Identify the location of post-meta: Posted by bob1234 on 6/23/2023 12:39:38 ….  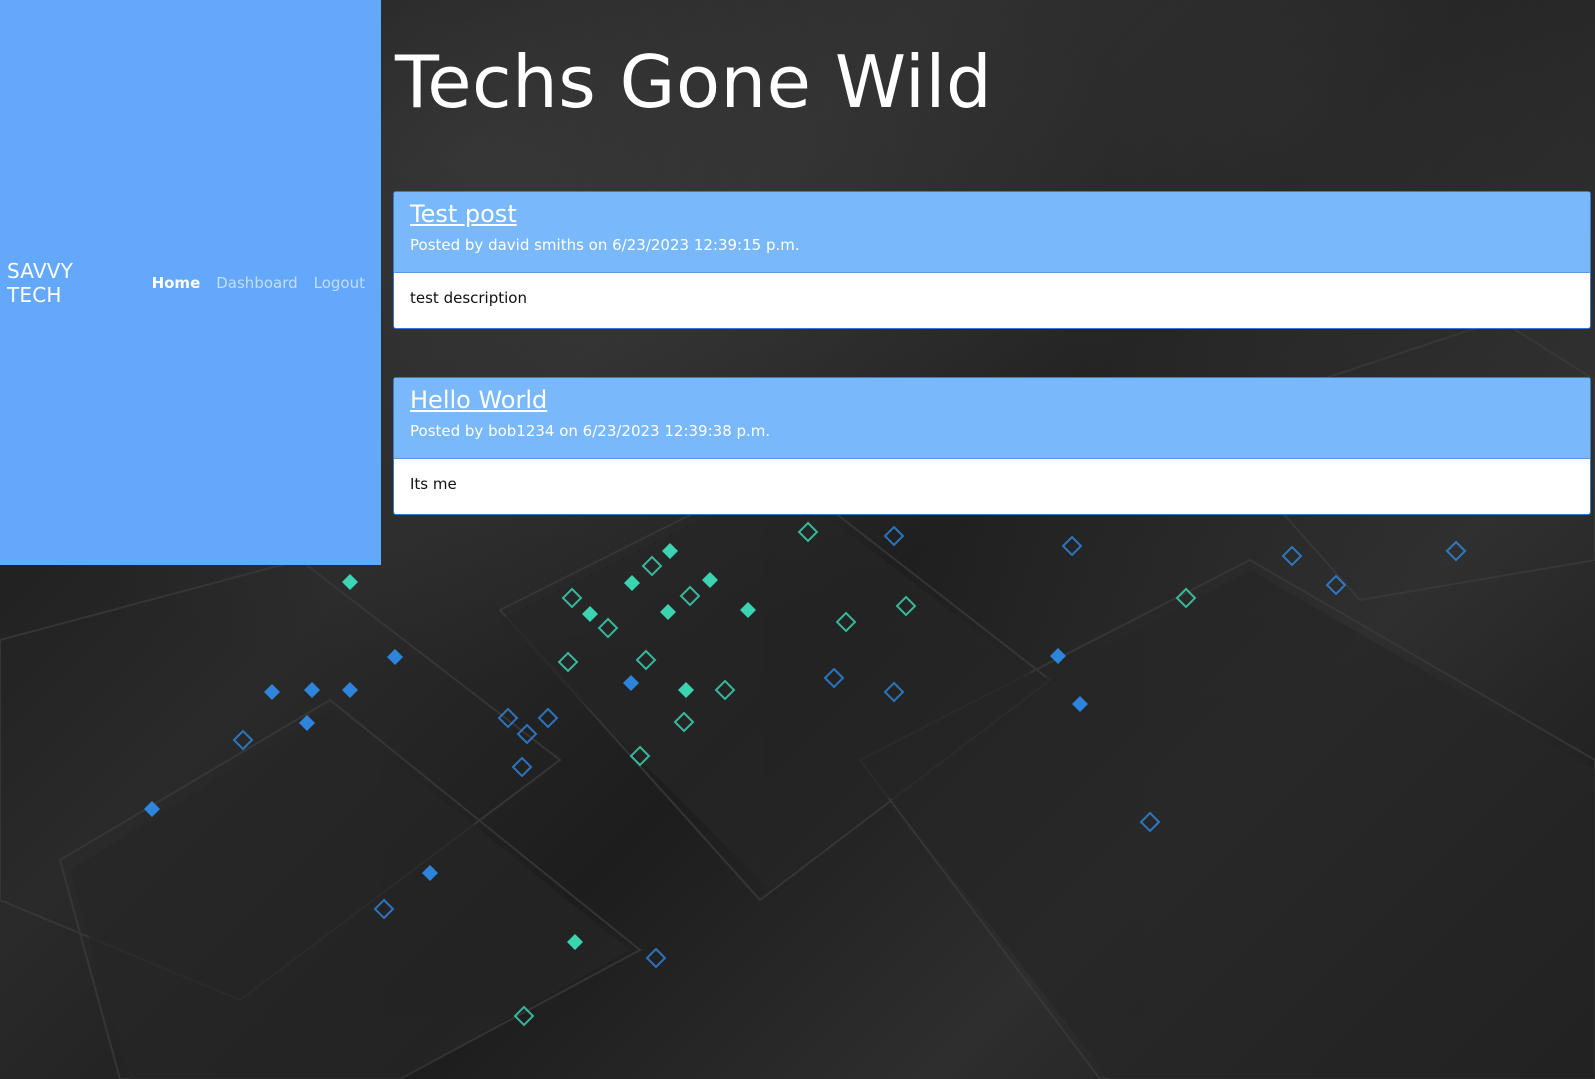
(590, 431).